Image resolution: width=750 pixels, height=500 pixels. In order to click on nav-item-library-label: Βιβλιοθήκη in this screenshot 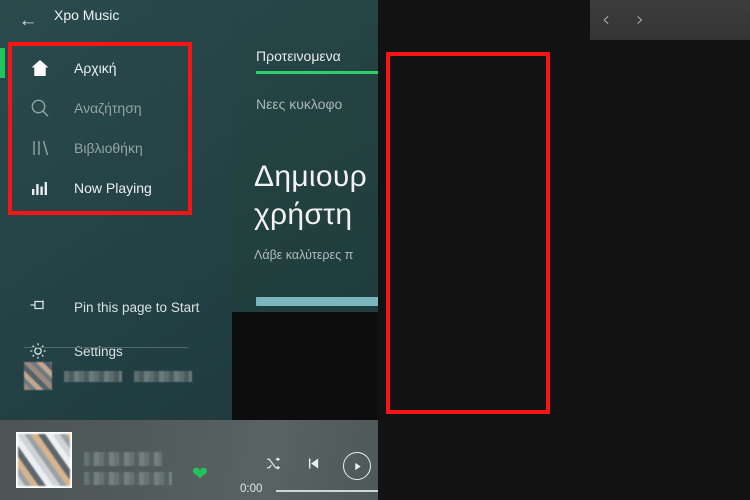, I will do `click(108, 148)`.